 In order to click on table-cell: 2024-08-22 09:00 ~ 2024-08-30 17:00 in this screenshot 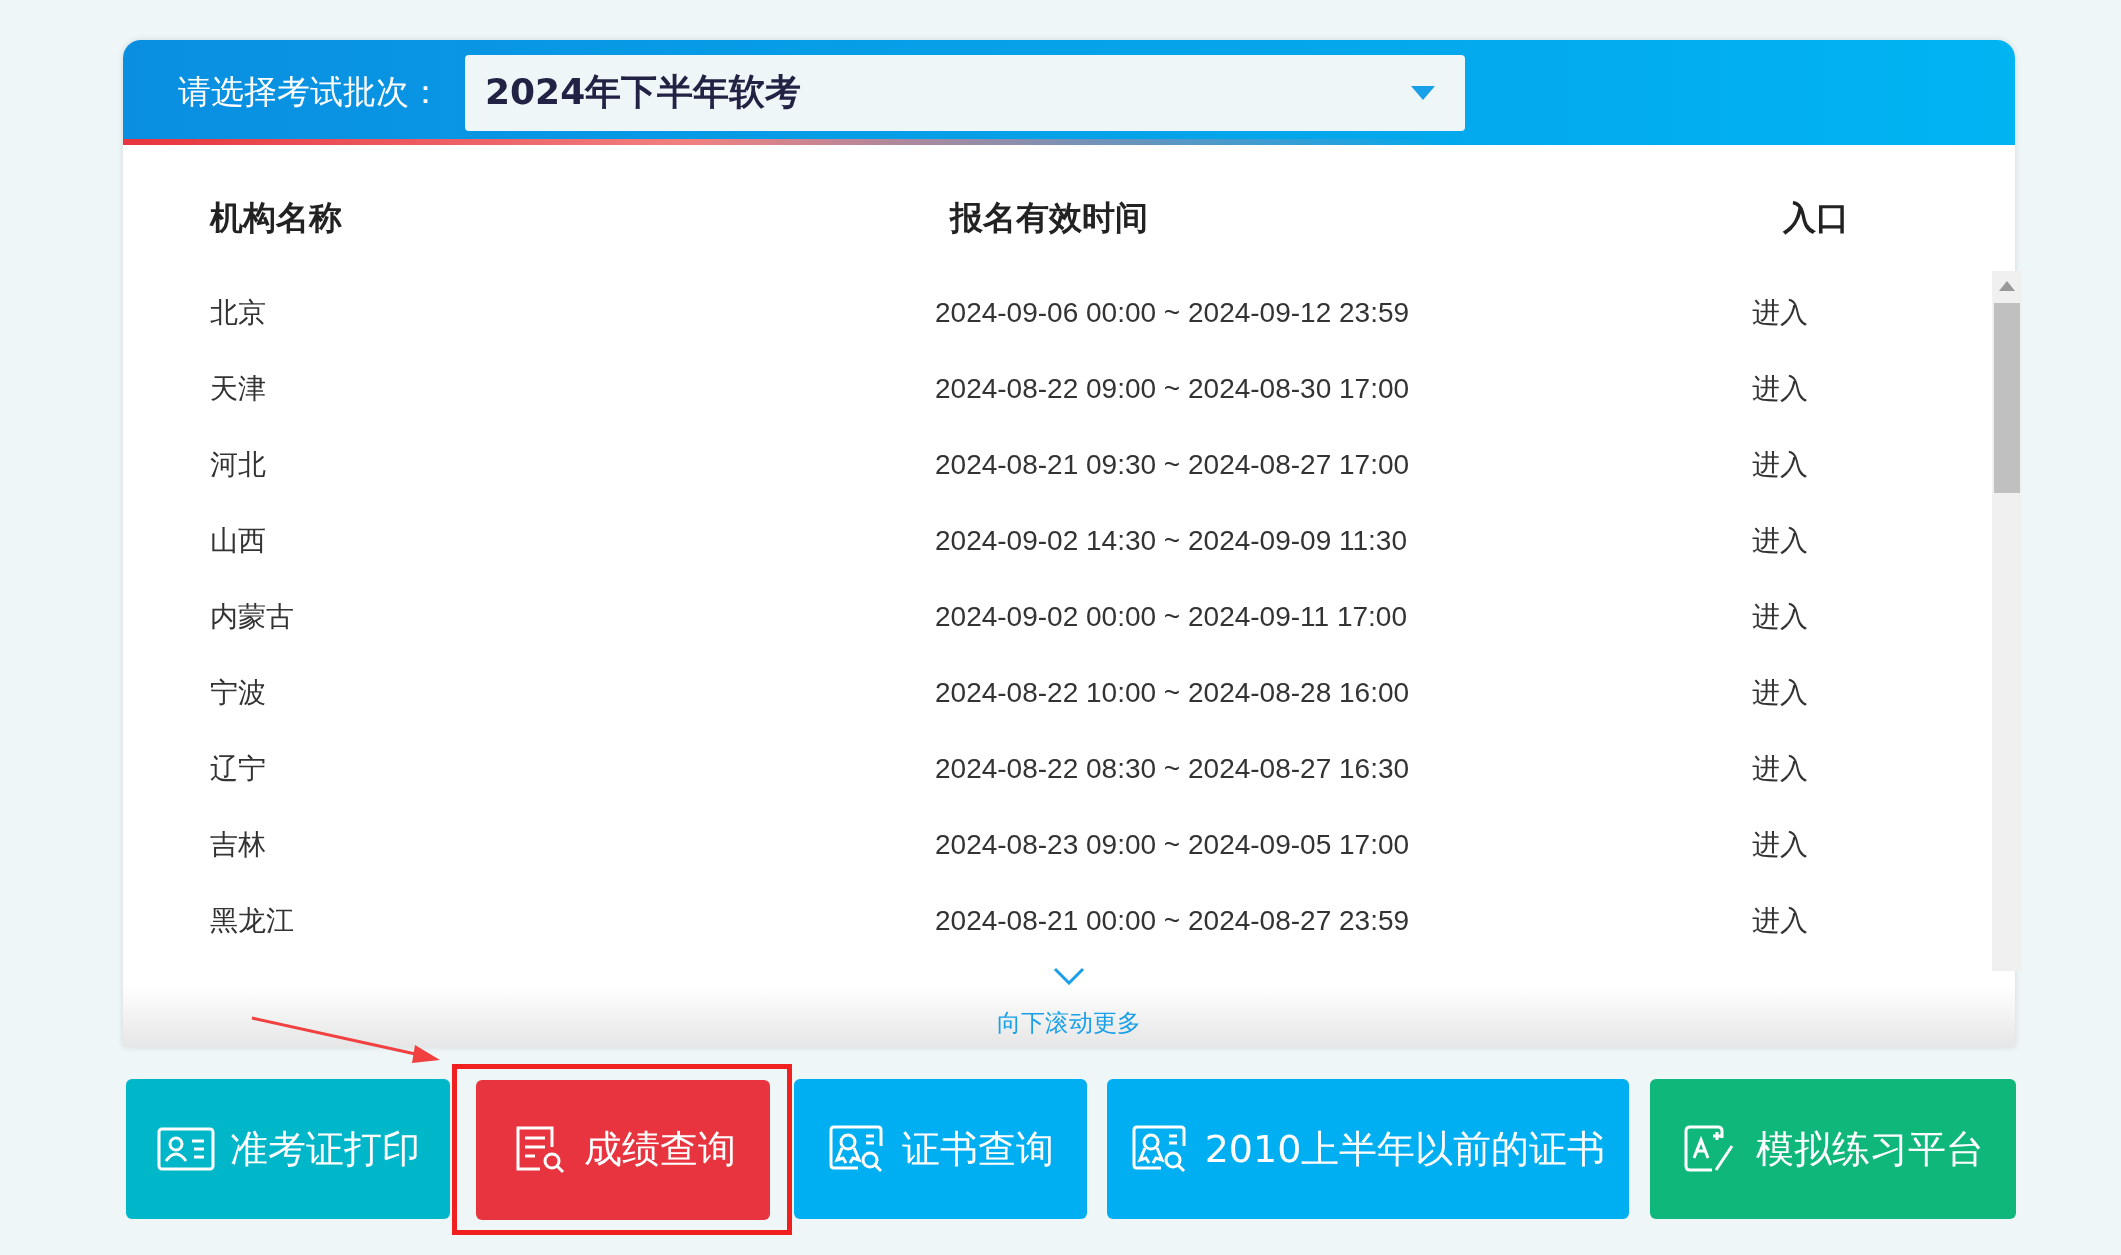, I will do `click(1172, 389)`.